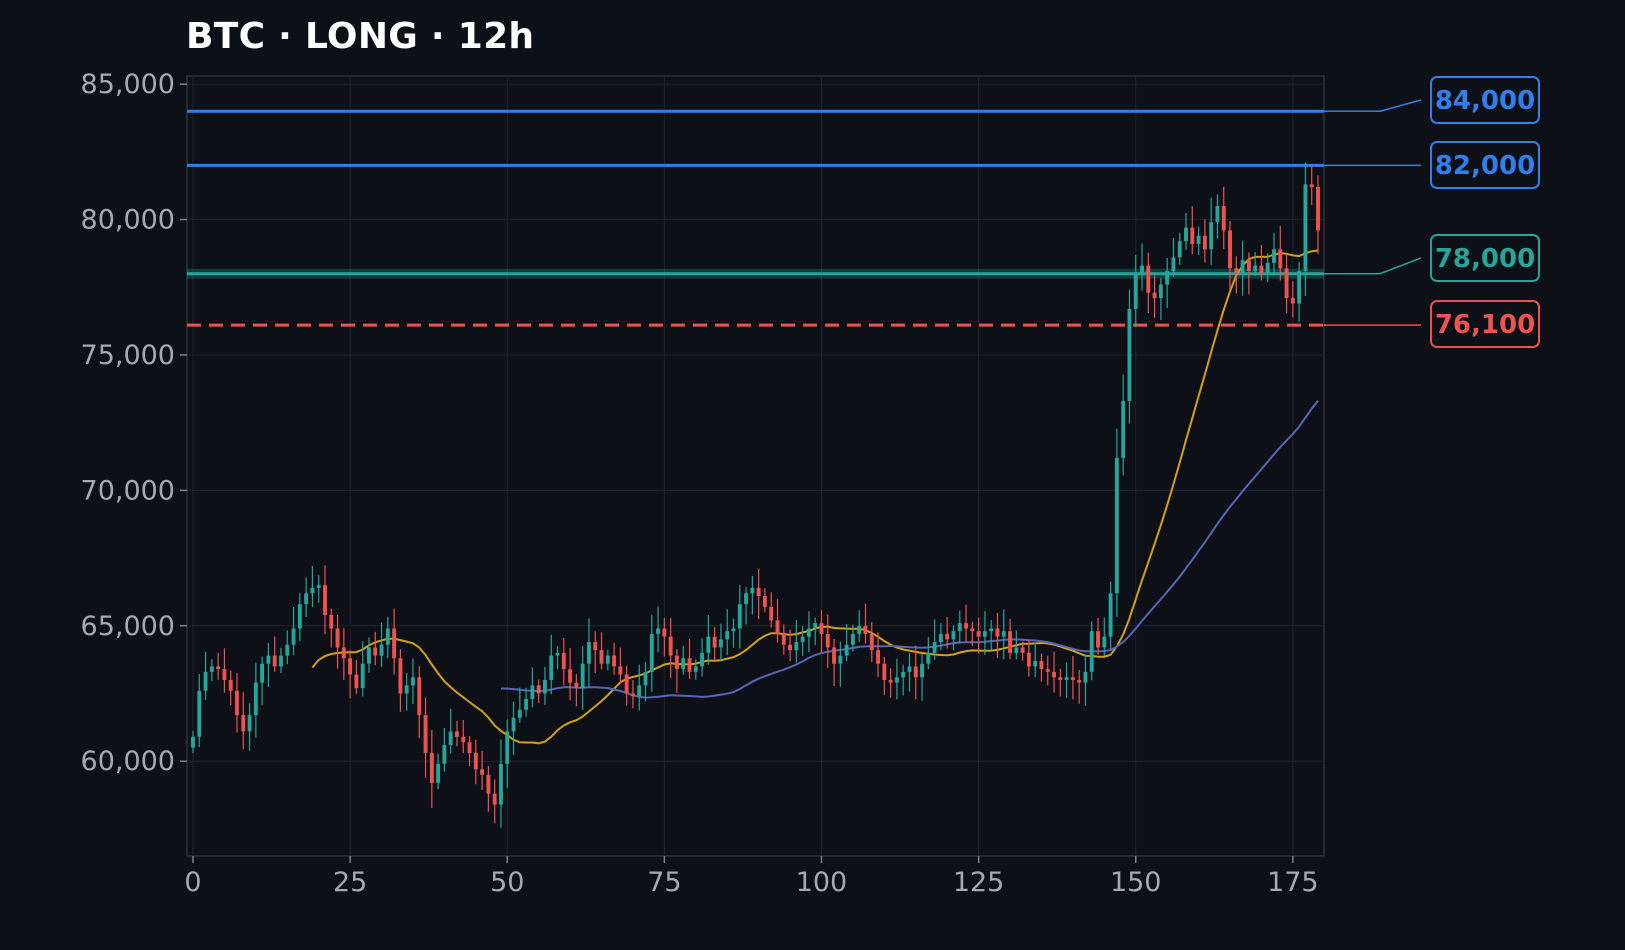  I want to click on x-tick-label: 125, so click(979, 882).